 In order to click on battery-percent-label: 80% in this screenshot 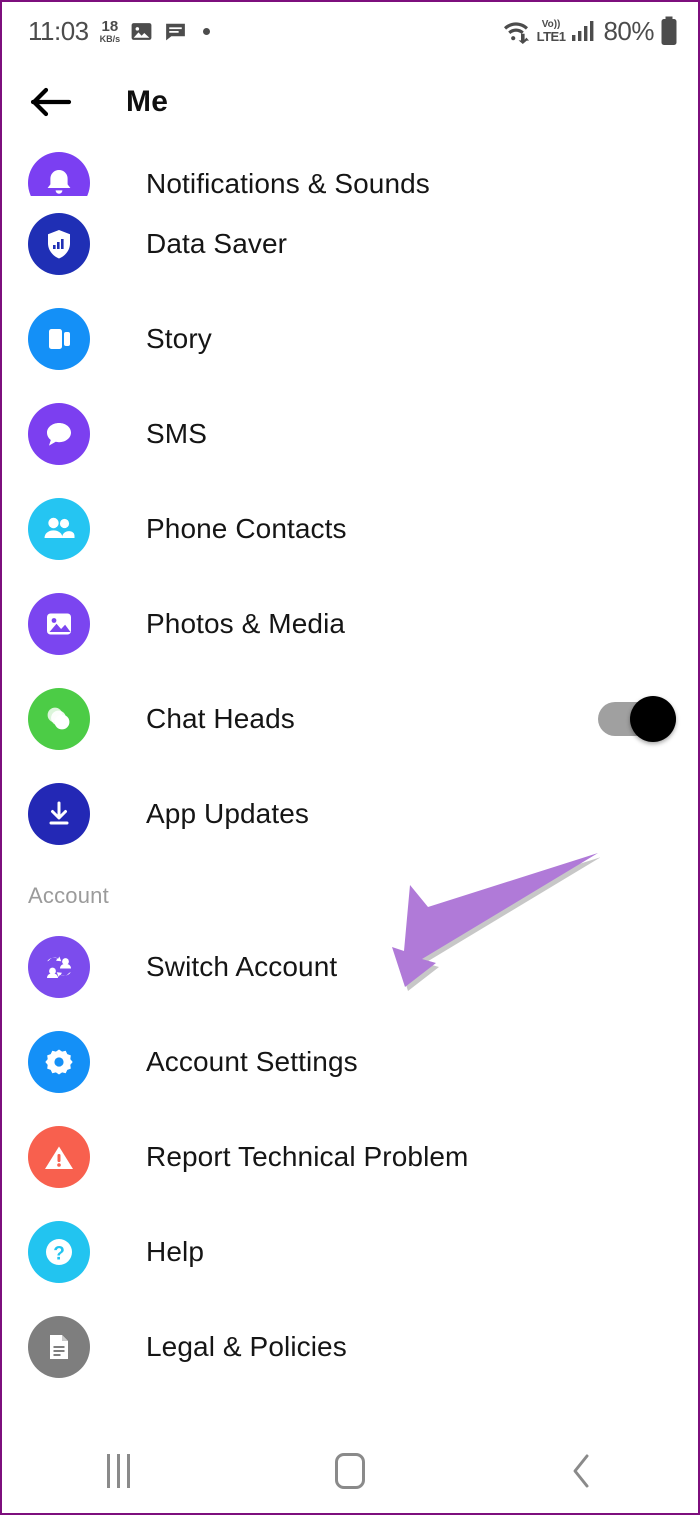, I will do `click(628, 30)`.